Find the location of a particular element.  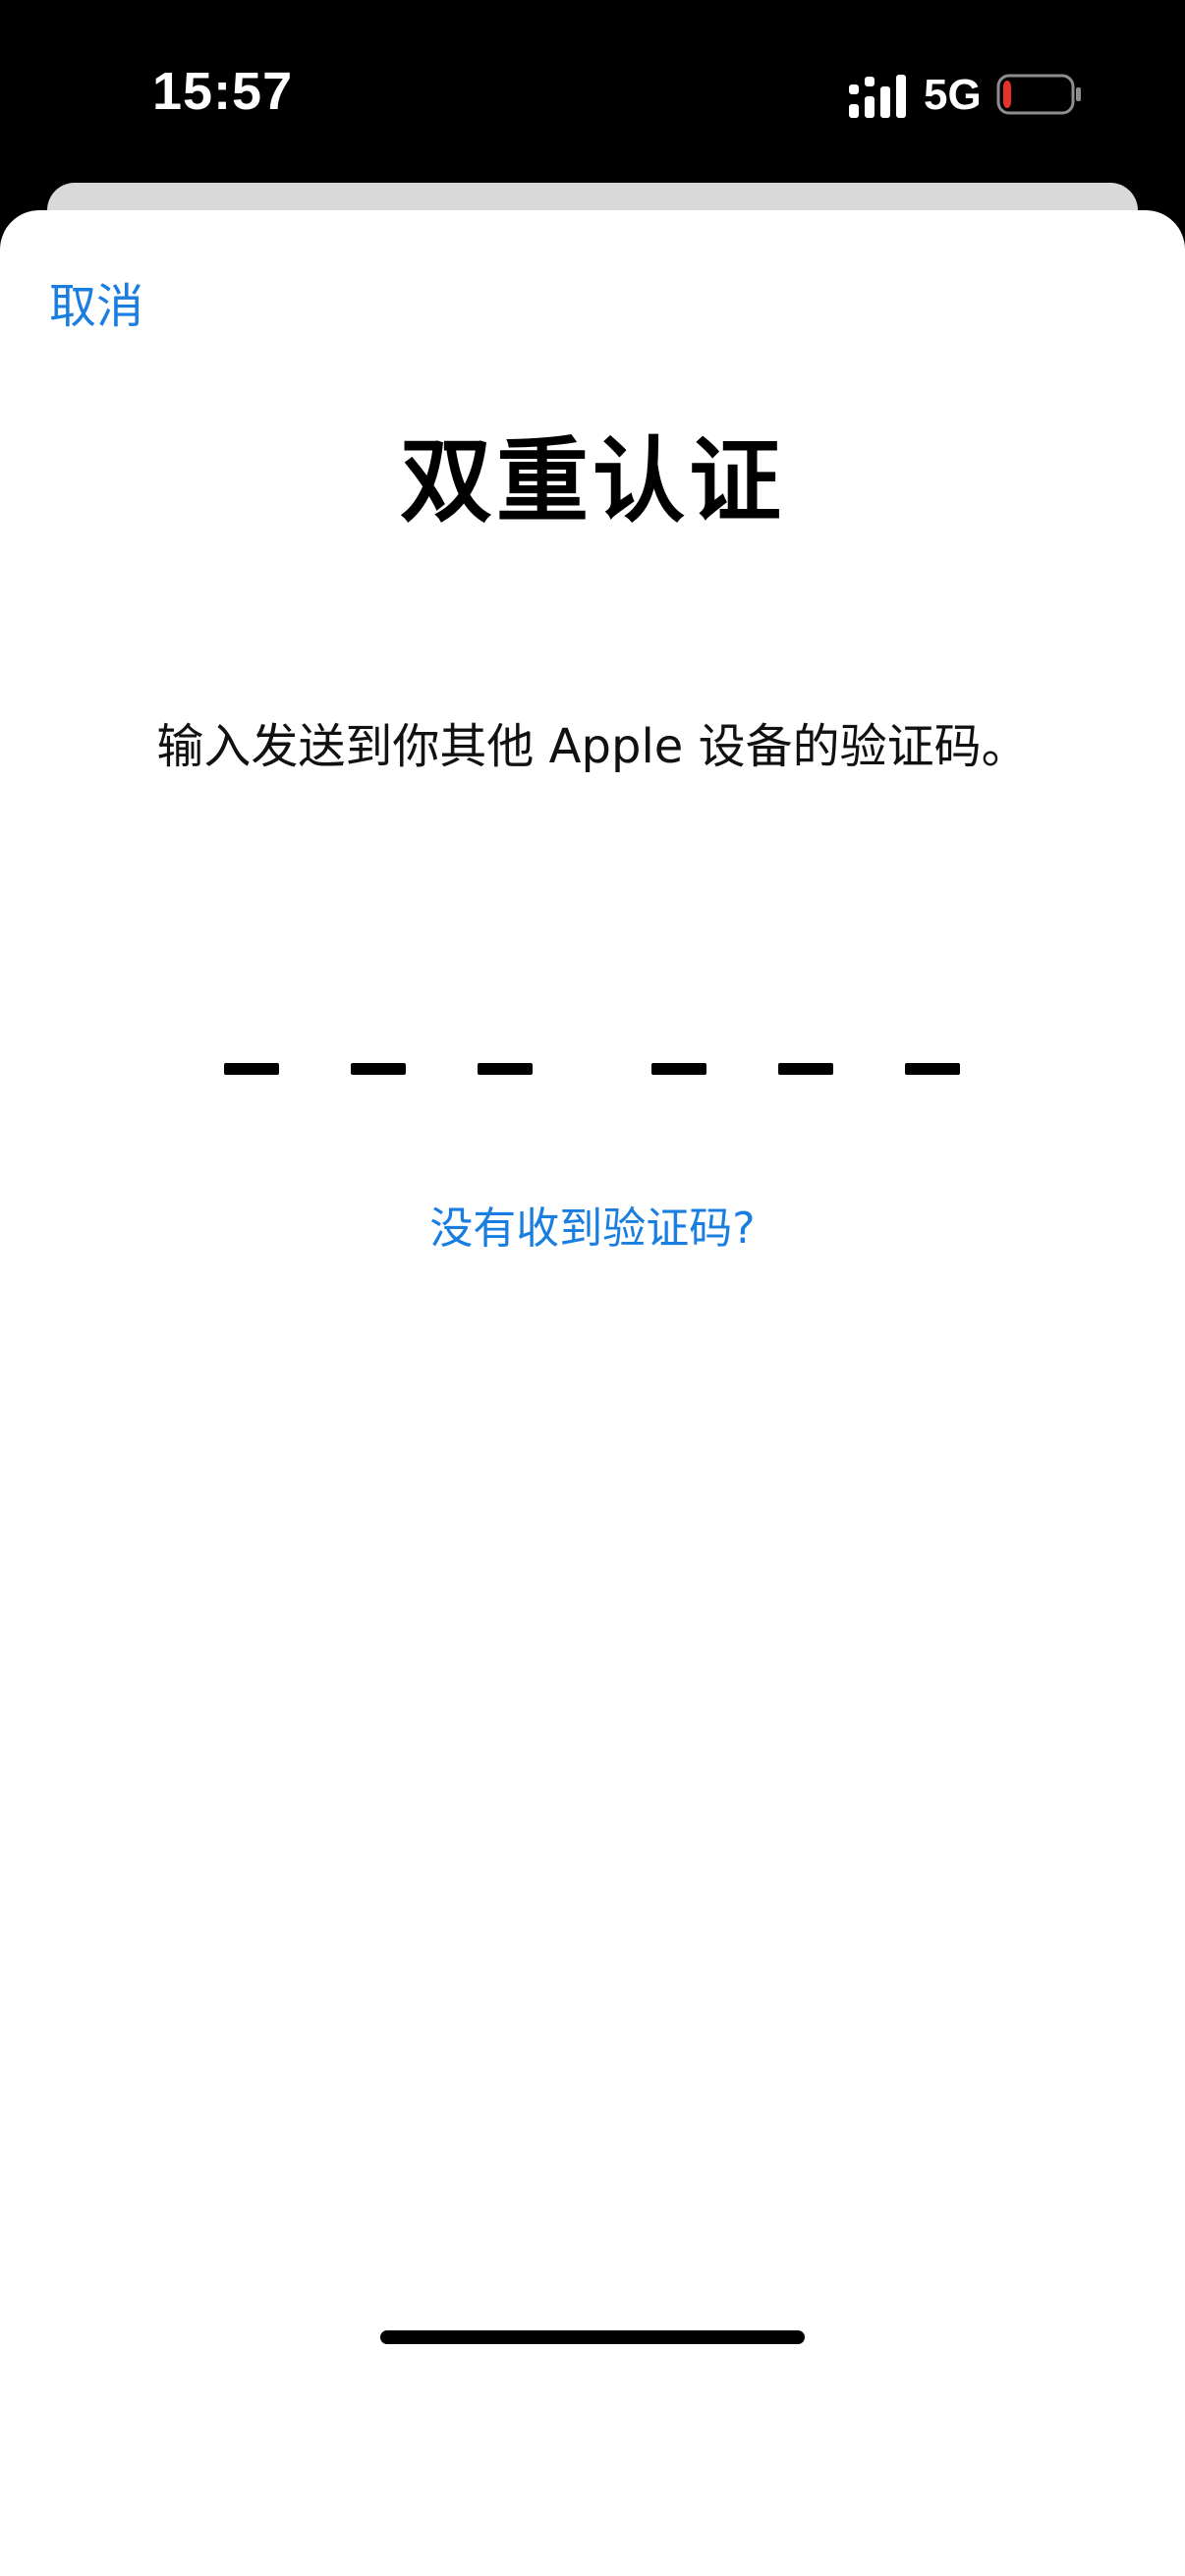

battery-low-icon is located at coordinates (1038, 94).